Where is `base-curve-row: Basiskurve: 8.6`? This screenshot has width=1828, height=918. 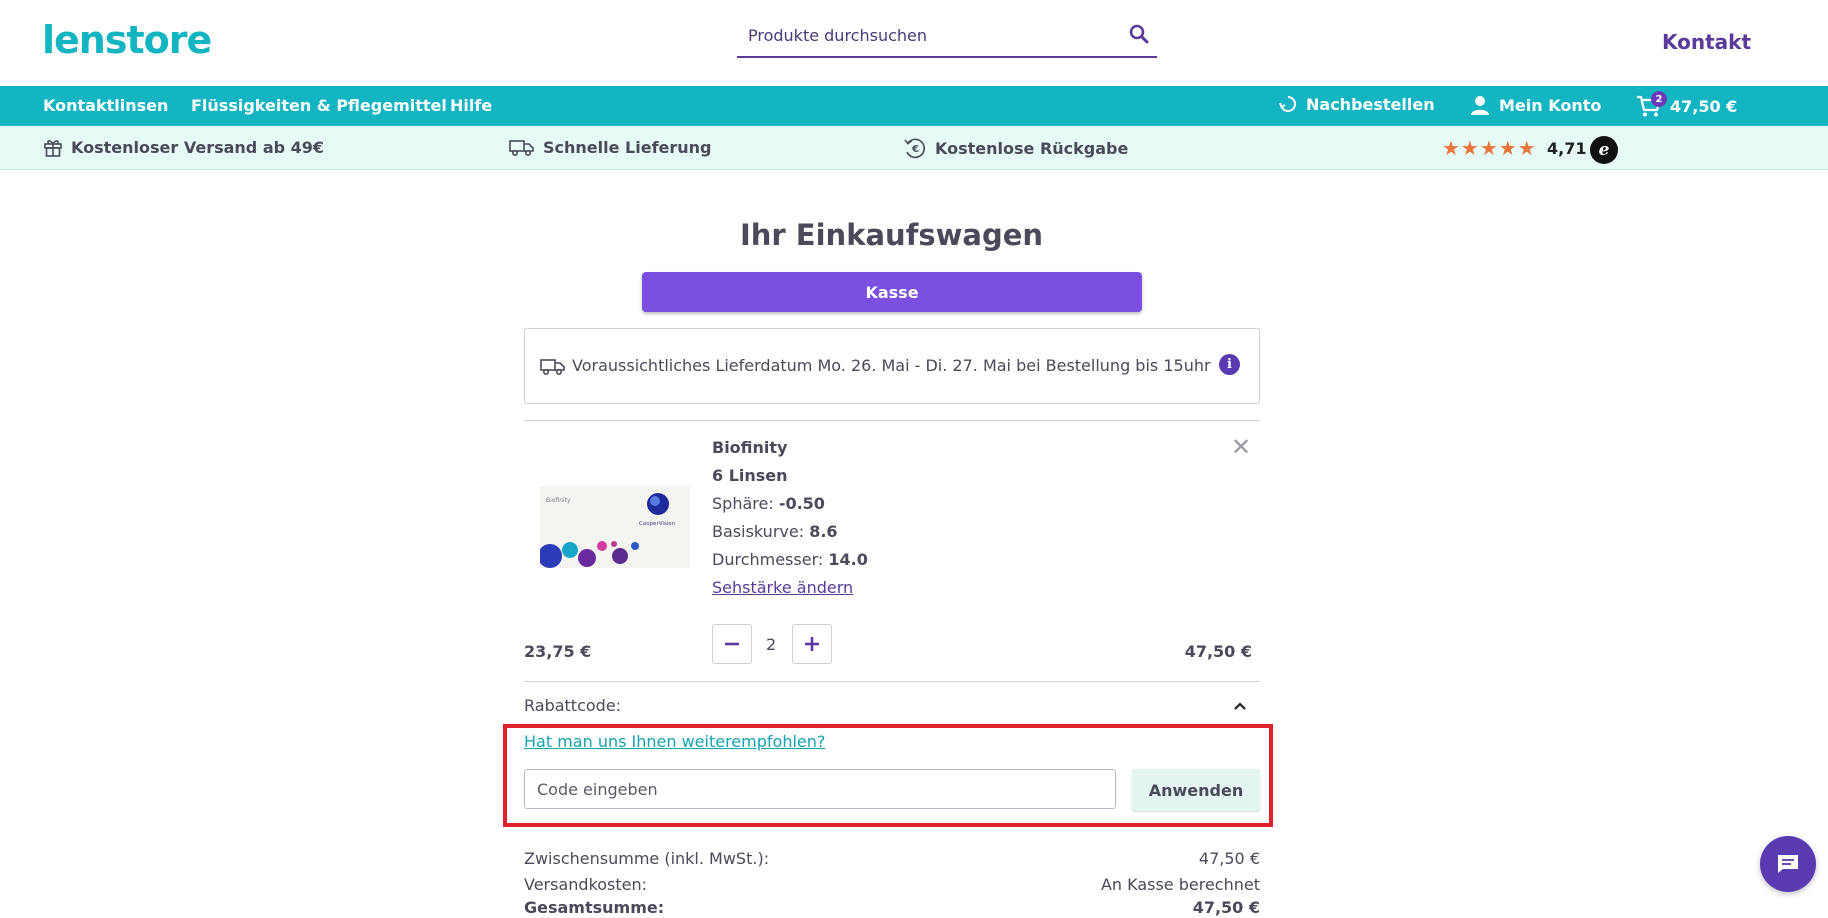
base-curve-row: Basiskurve: 8.6 is located at coordinates (775, 531).